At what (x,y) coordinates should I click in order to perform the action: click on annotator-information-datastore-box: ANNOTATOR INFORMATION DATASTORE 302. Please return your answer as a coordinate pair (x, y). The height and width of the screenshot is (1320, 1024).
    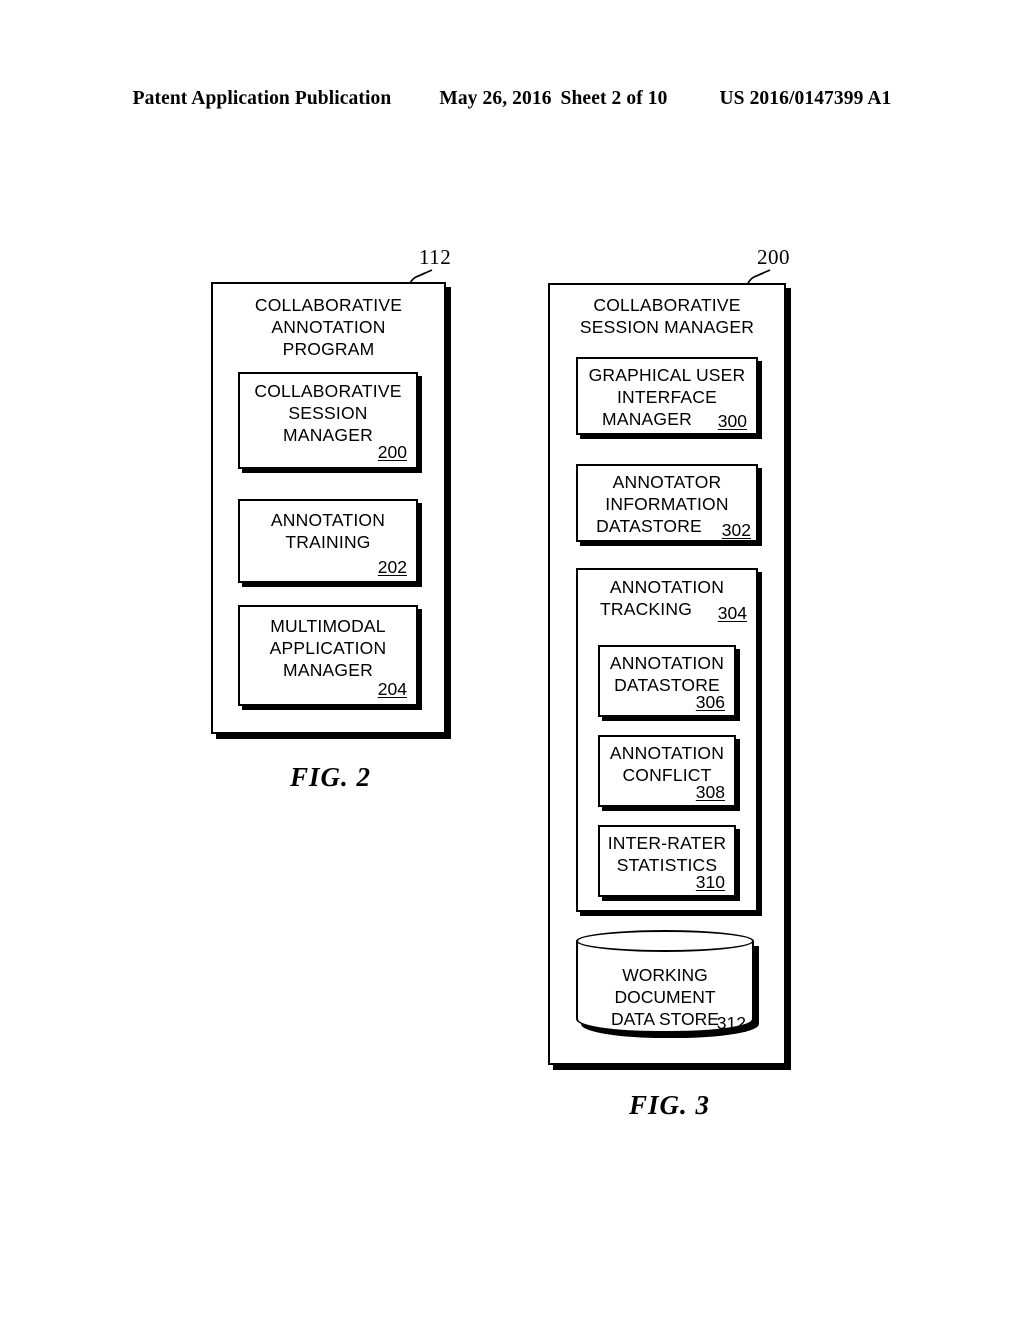
    Looking at the image, I should click on (667, 503).